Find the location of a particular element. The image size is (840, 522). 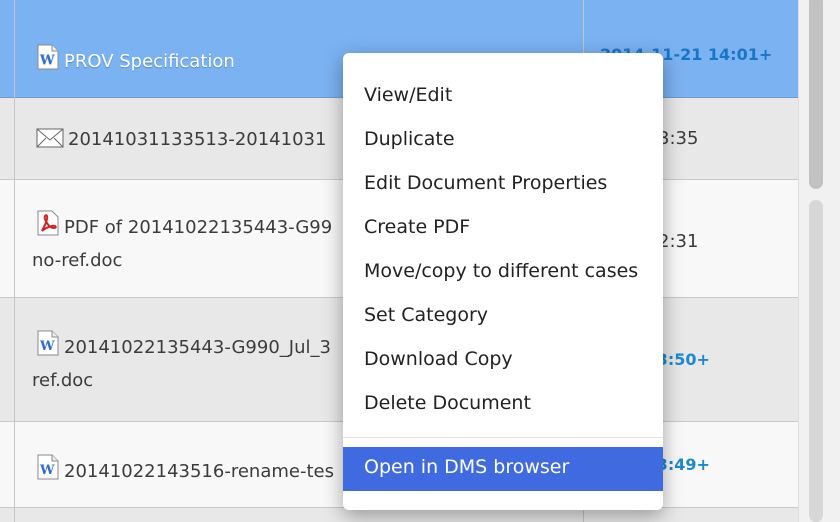

document-name: PDF of 20141022135443-G99 is located at coordinates (184, 225).